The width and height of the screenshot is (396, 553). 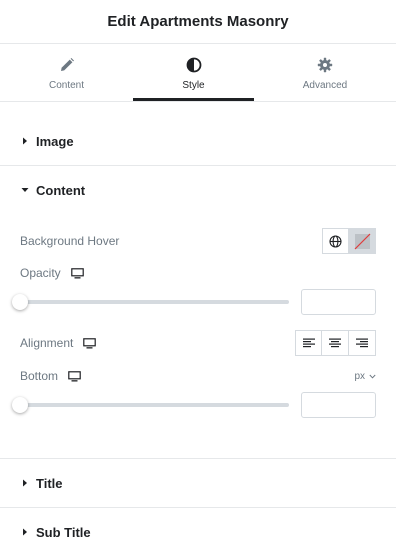 I want to click on align-center-icon, so click(x=335, y=343).